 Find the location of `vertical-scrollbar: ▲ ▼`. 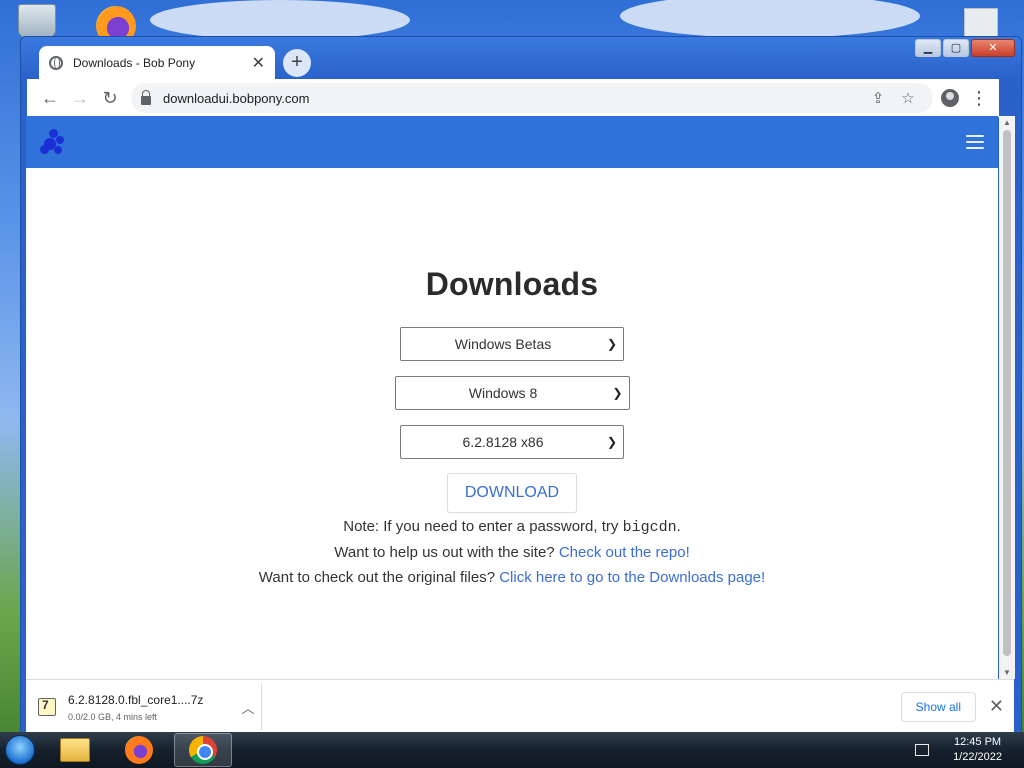

vertical-scrollbar: ▲ ▼ is located at coordinates (1007, 397).